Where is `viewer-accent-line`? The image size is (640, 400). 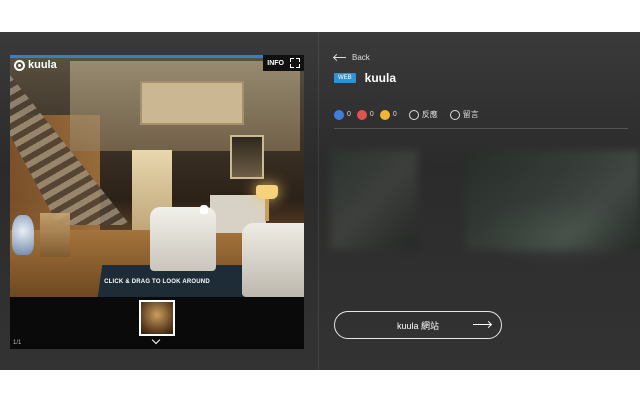
viewer-accent-line is located at coordinates (157, 56).